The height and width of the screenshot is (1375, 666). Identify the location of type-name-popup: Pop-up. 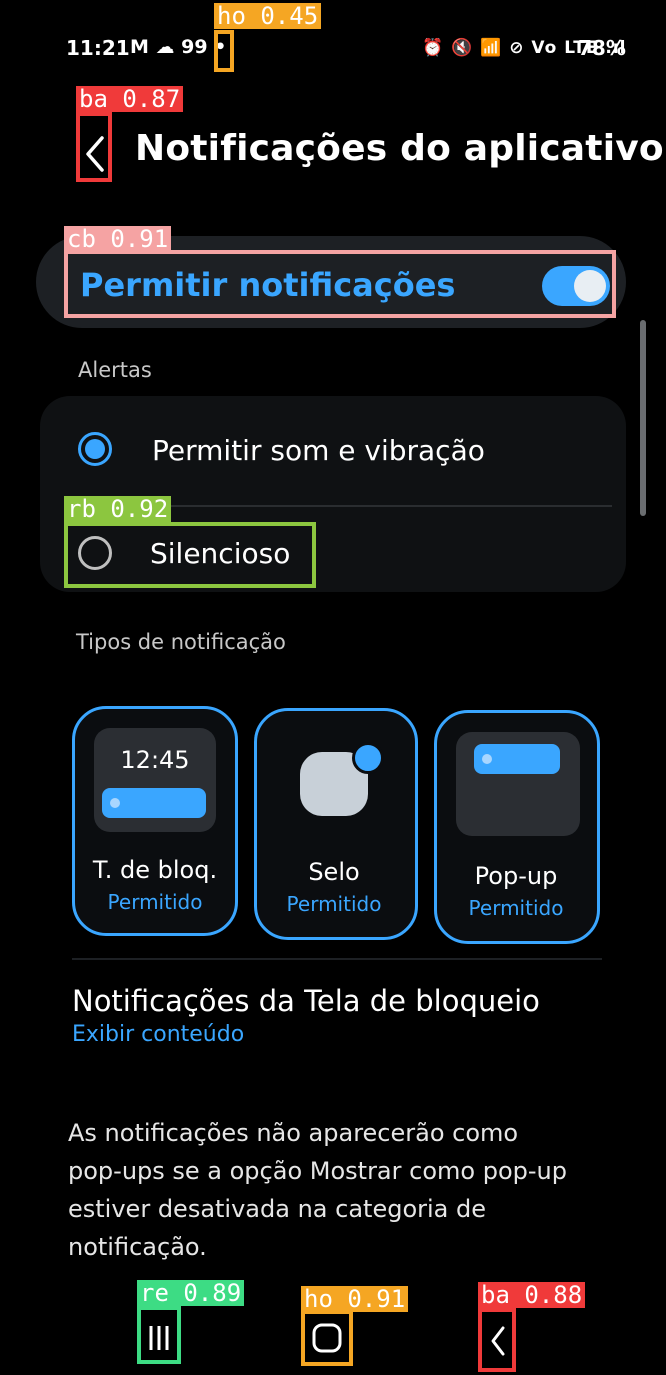
(516, 876).